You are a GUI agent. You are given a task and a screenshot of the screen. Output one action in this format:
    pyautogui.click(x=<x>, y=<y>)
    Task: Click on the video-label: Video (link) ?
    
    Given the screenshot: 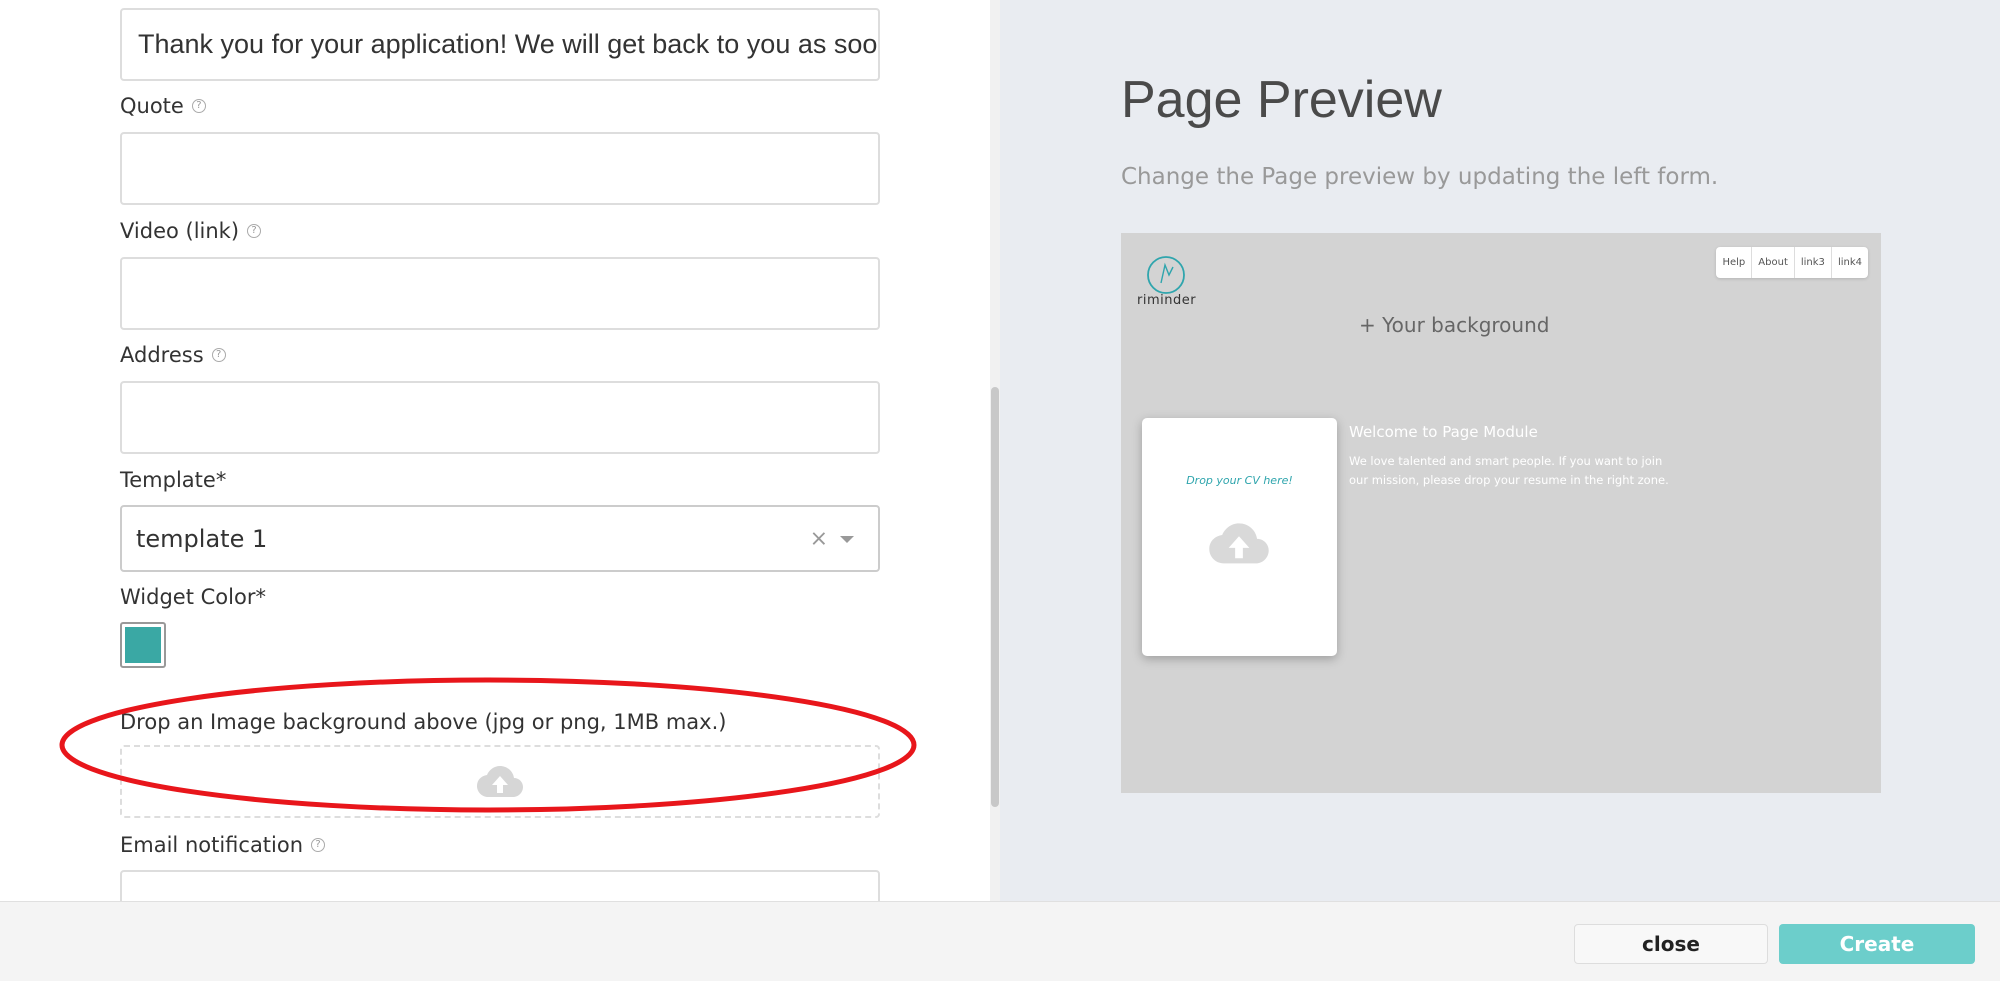 What is the action you would take?
    pyautogui.click(x=191, y=231)
    